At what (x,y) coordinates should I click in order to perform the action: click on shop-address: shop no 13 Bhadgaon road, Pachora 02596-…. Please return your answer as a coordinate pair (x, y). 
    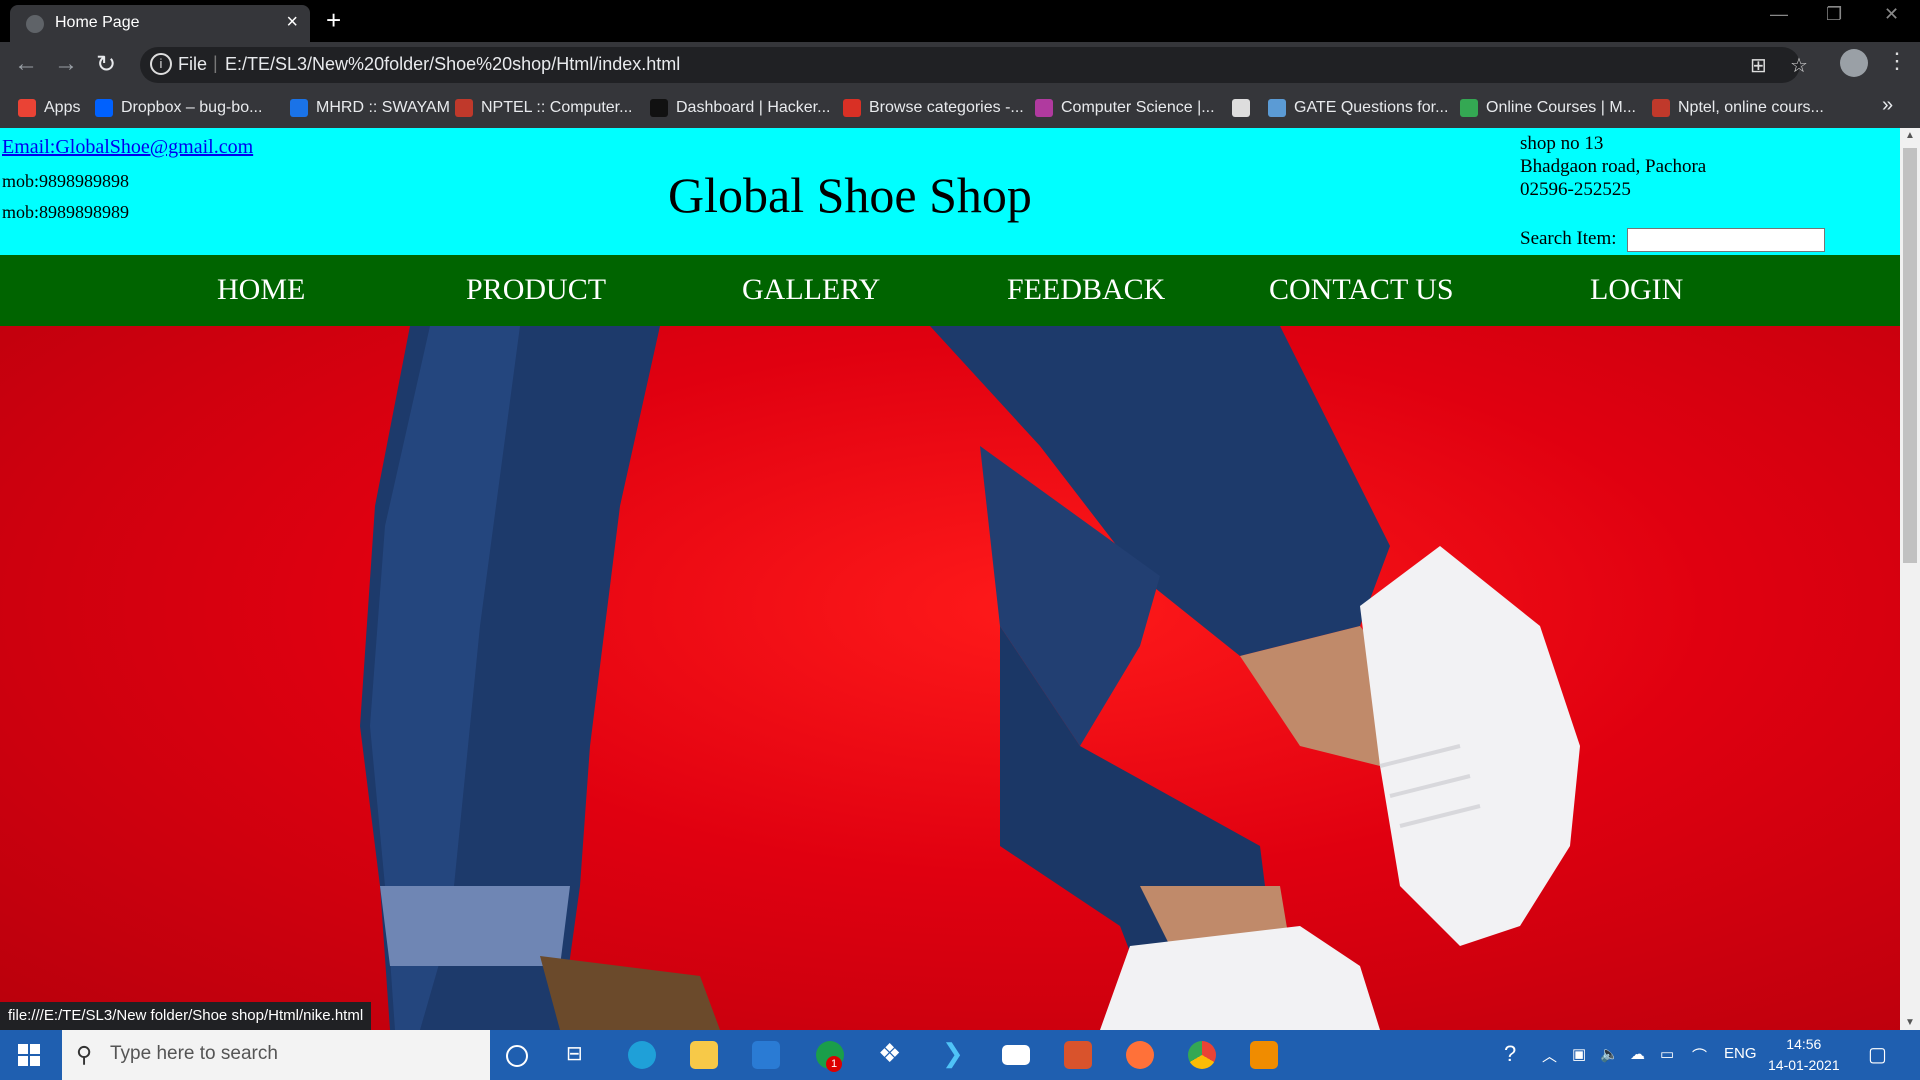
    Looking at the image, I should click on (1613, 166).